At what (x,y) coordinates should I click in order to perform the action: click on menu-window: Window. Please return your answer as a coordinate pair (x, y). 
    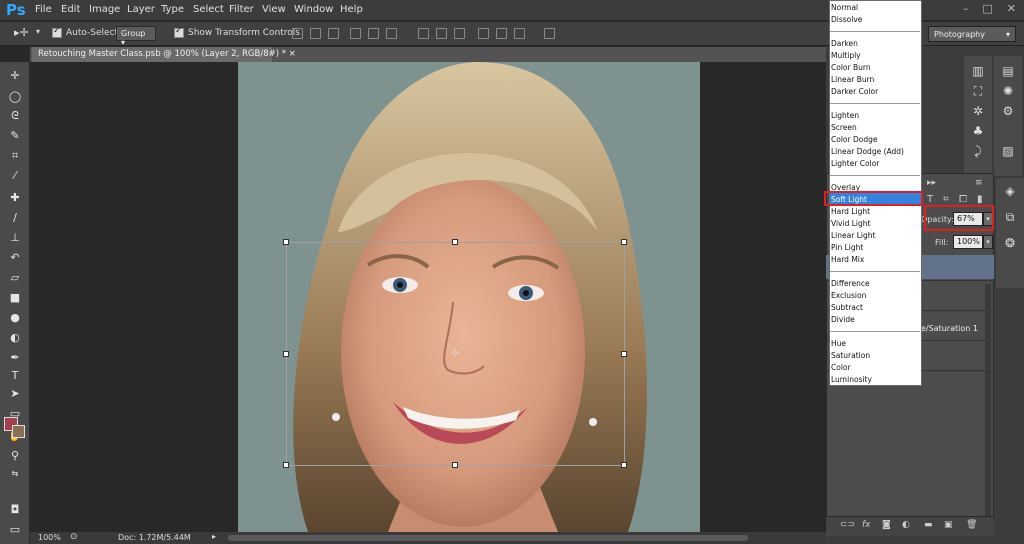
    Looking at the image, I should click on (313, 9).